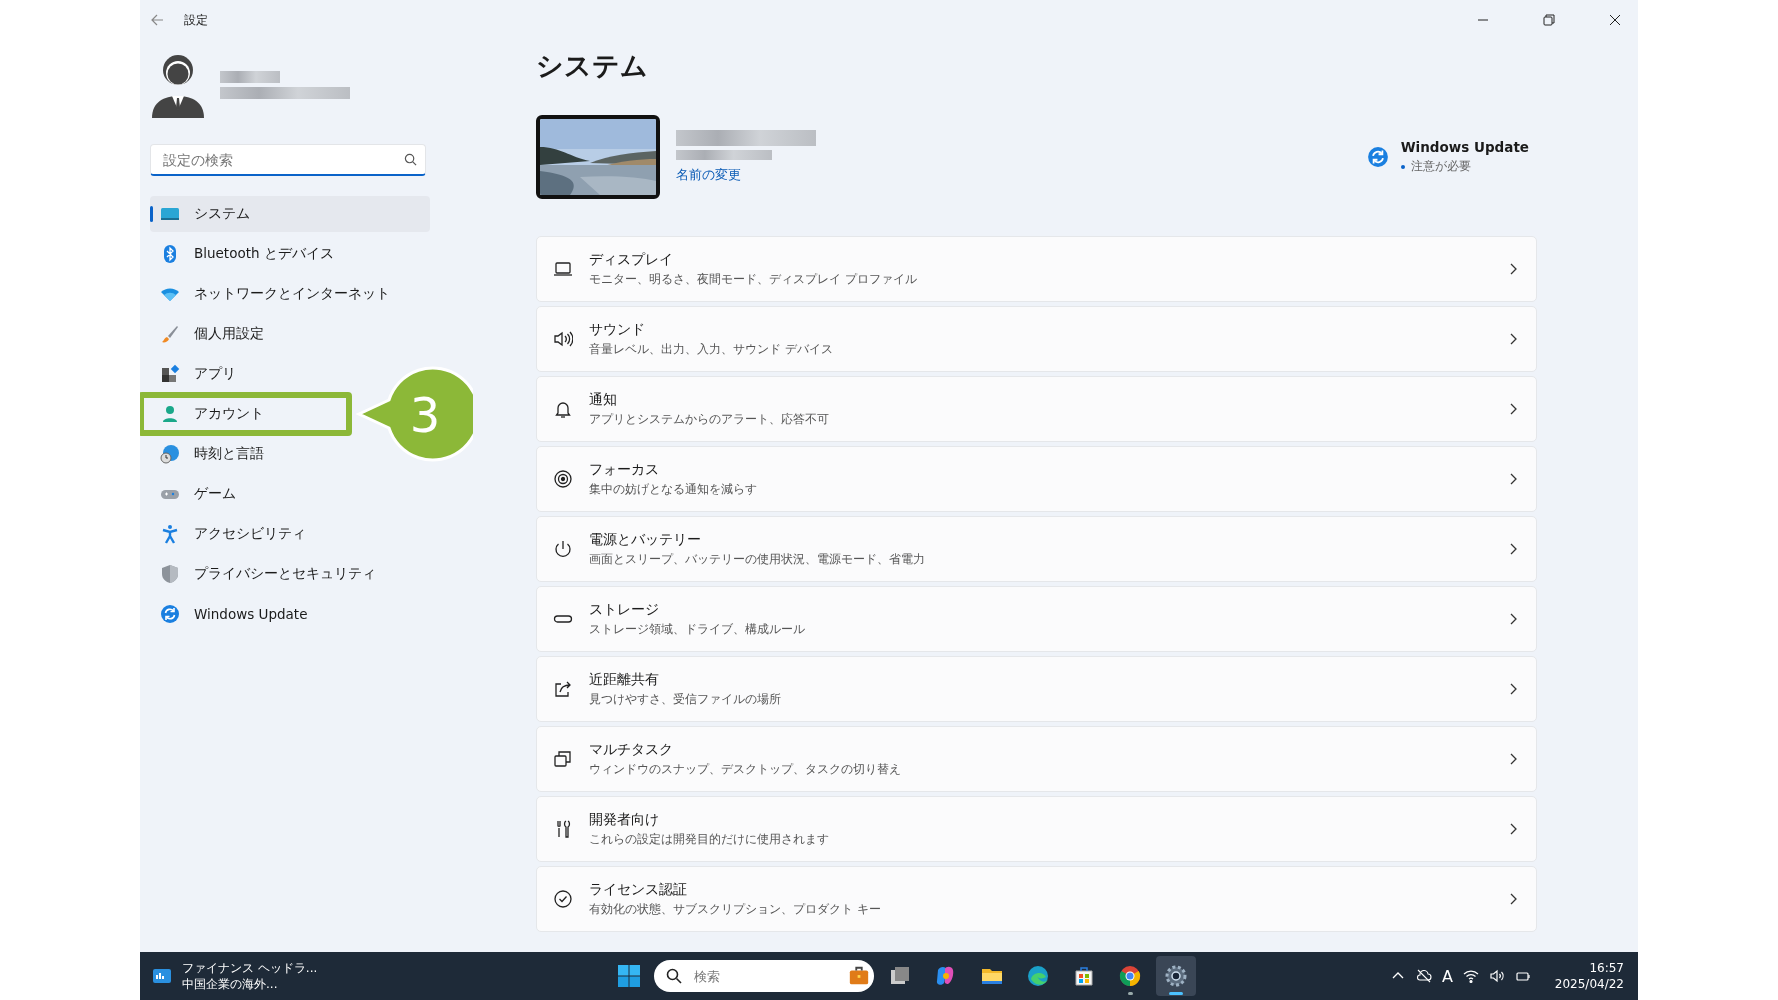  I want to click on back-icon, so click(157, 20).